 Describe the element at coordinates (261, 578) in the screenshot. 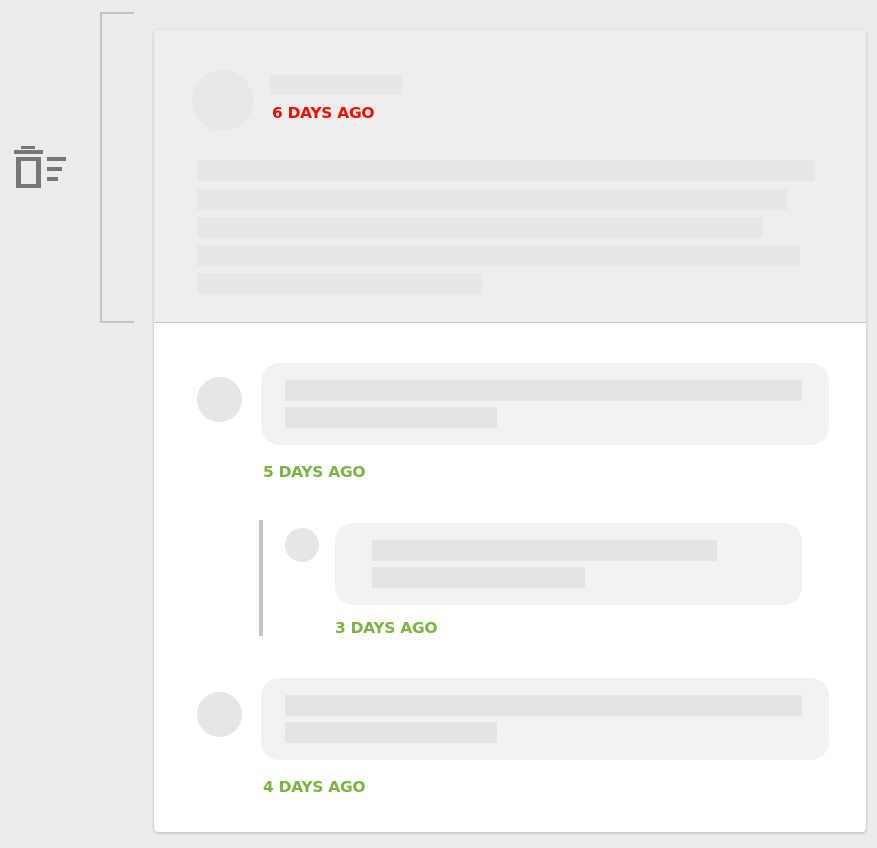

I see `reply-thread-line` at that location.